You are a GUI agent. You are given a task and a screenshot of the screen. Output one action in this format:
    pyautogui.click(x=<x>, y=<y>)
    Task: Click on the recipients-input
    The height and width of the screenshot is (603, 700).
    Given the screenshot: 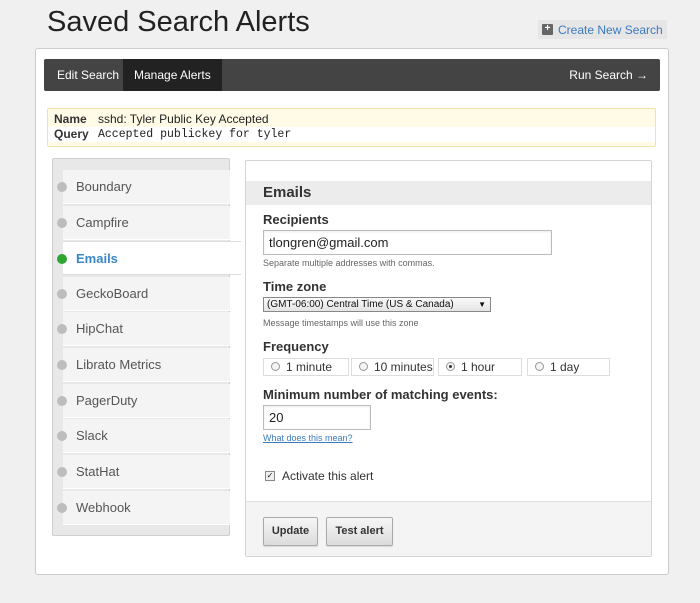 What is the action you would take?
    pyautogui.click(x=407, y=242)
    